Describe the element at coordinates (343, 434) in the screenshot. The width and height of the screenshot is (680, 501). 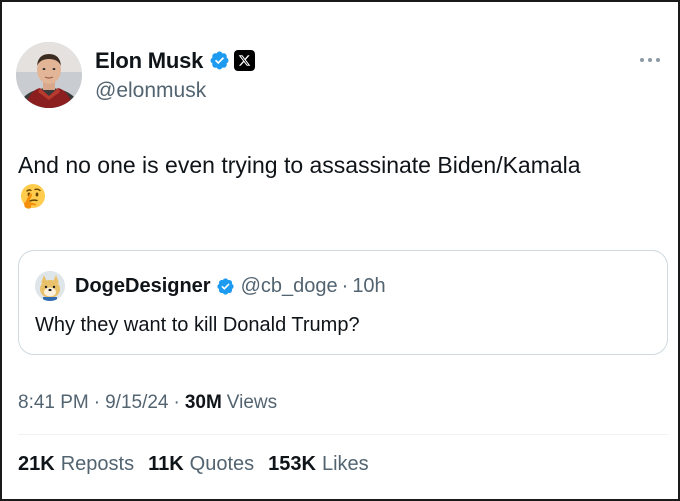
I see `divider` at that location.